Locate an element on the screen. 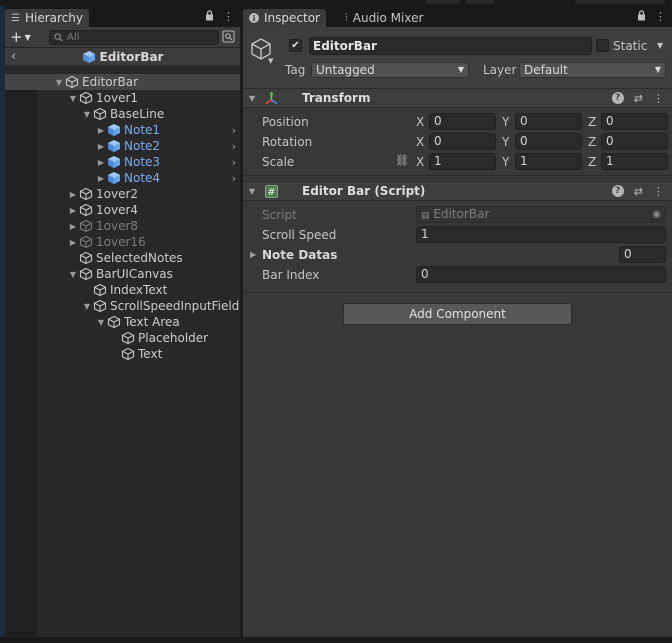 The height and width of the screenshot is (643, 672). hierarchy-row: ▼ EditorBar is located at coordinates (122, 82).